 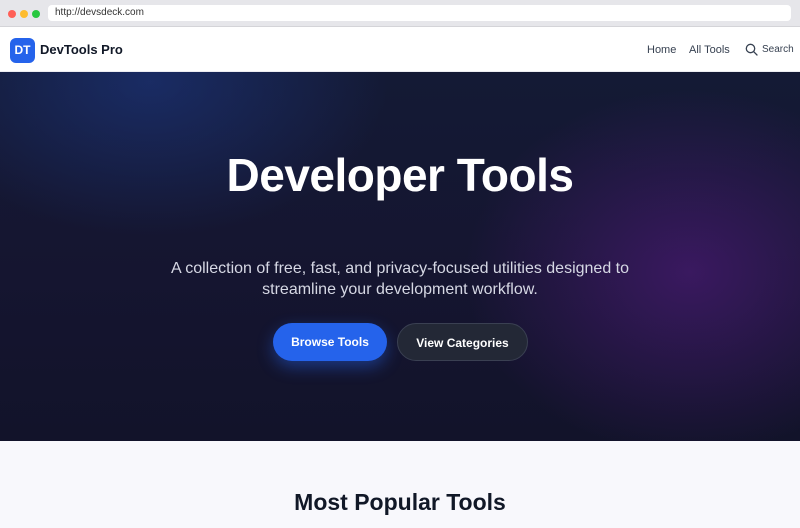 What do you see at coordinates (778, 49) in the screenshot?
I see `search-label: Search` at bounding box center [778, 49].